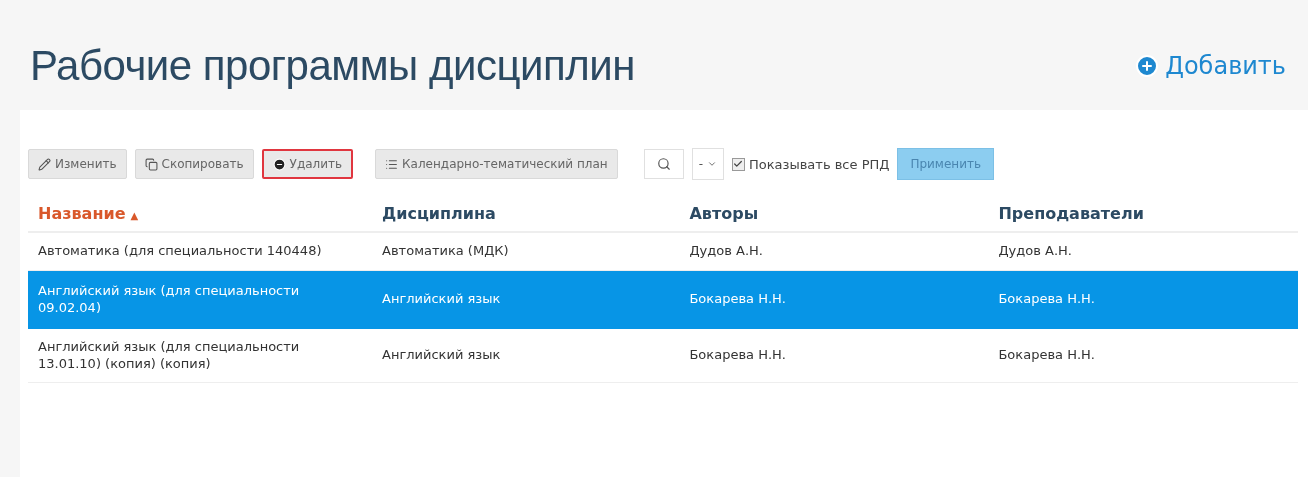 The image size is (1308, 477). Describe the element at coordinates (1210, 66) in the screenshot. I see `add-link: Добавить` at that location.